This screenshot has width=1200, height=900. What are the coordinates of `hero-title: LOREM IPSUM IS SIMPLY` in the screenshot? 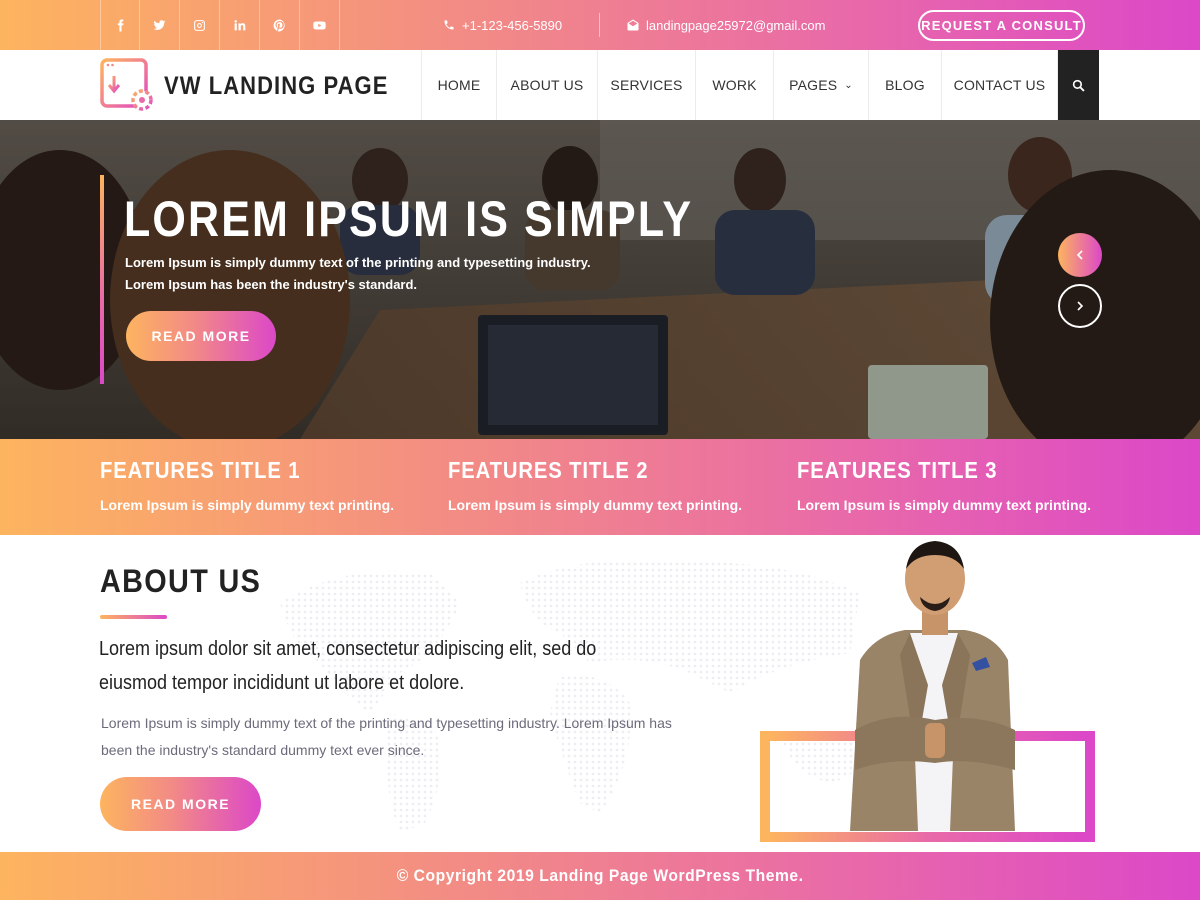 It's located at (409, 219).